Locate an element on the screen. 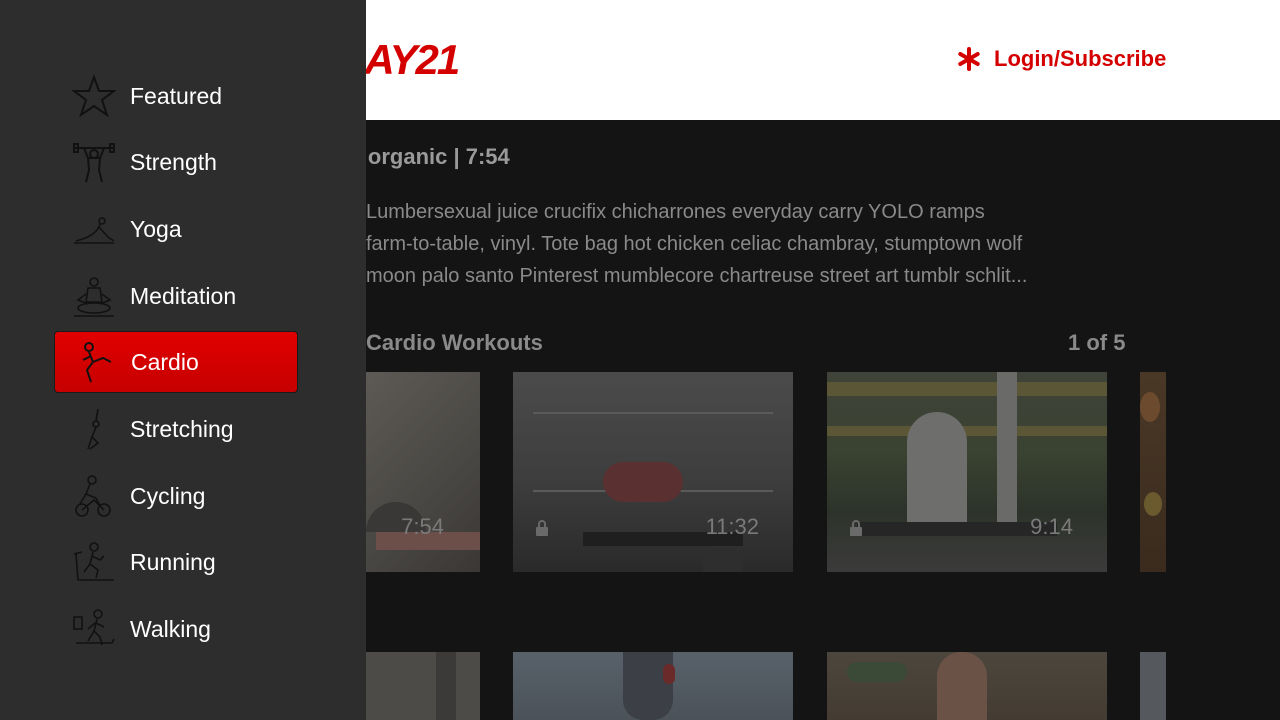 This screenshot has height=720, width=1280. login-subscribe-label: Login/Subscribe is located at coordinates (1080, 58).